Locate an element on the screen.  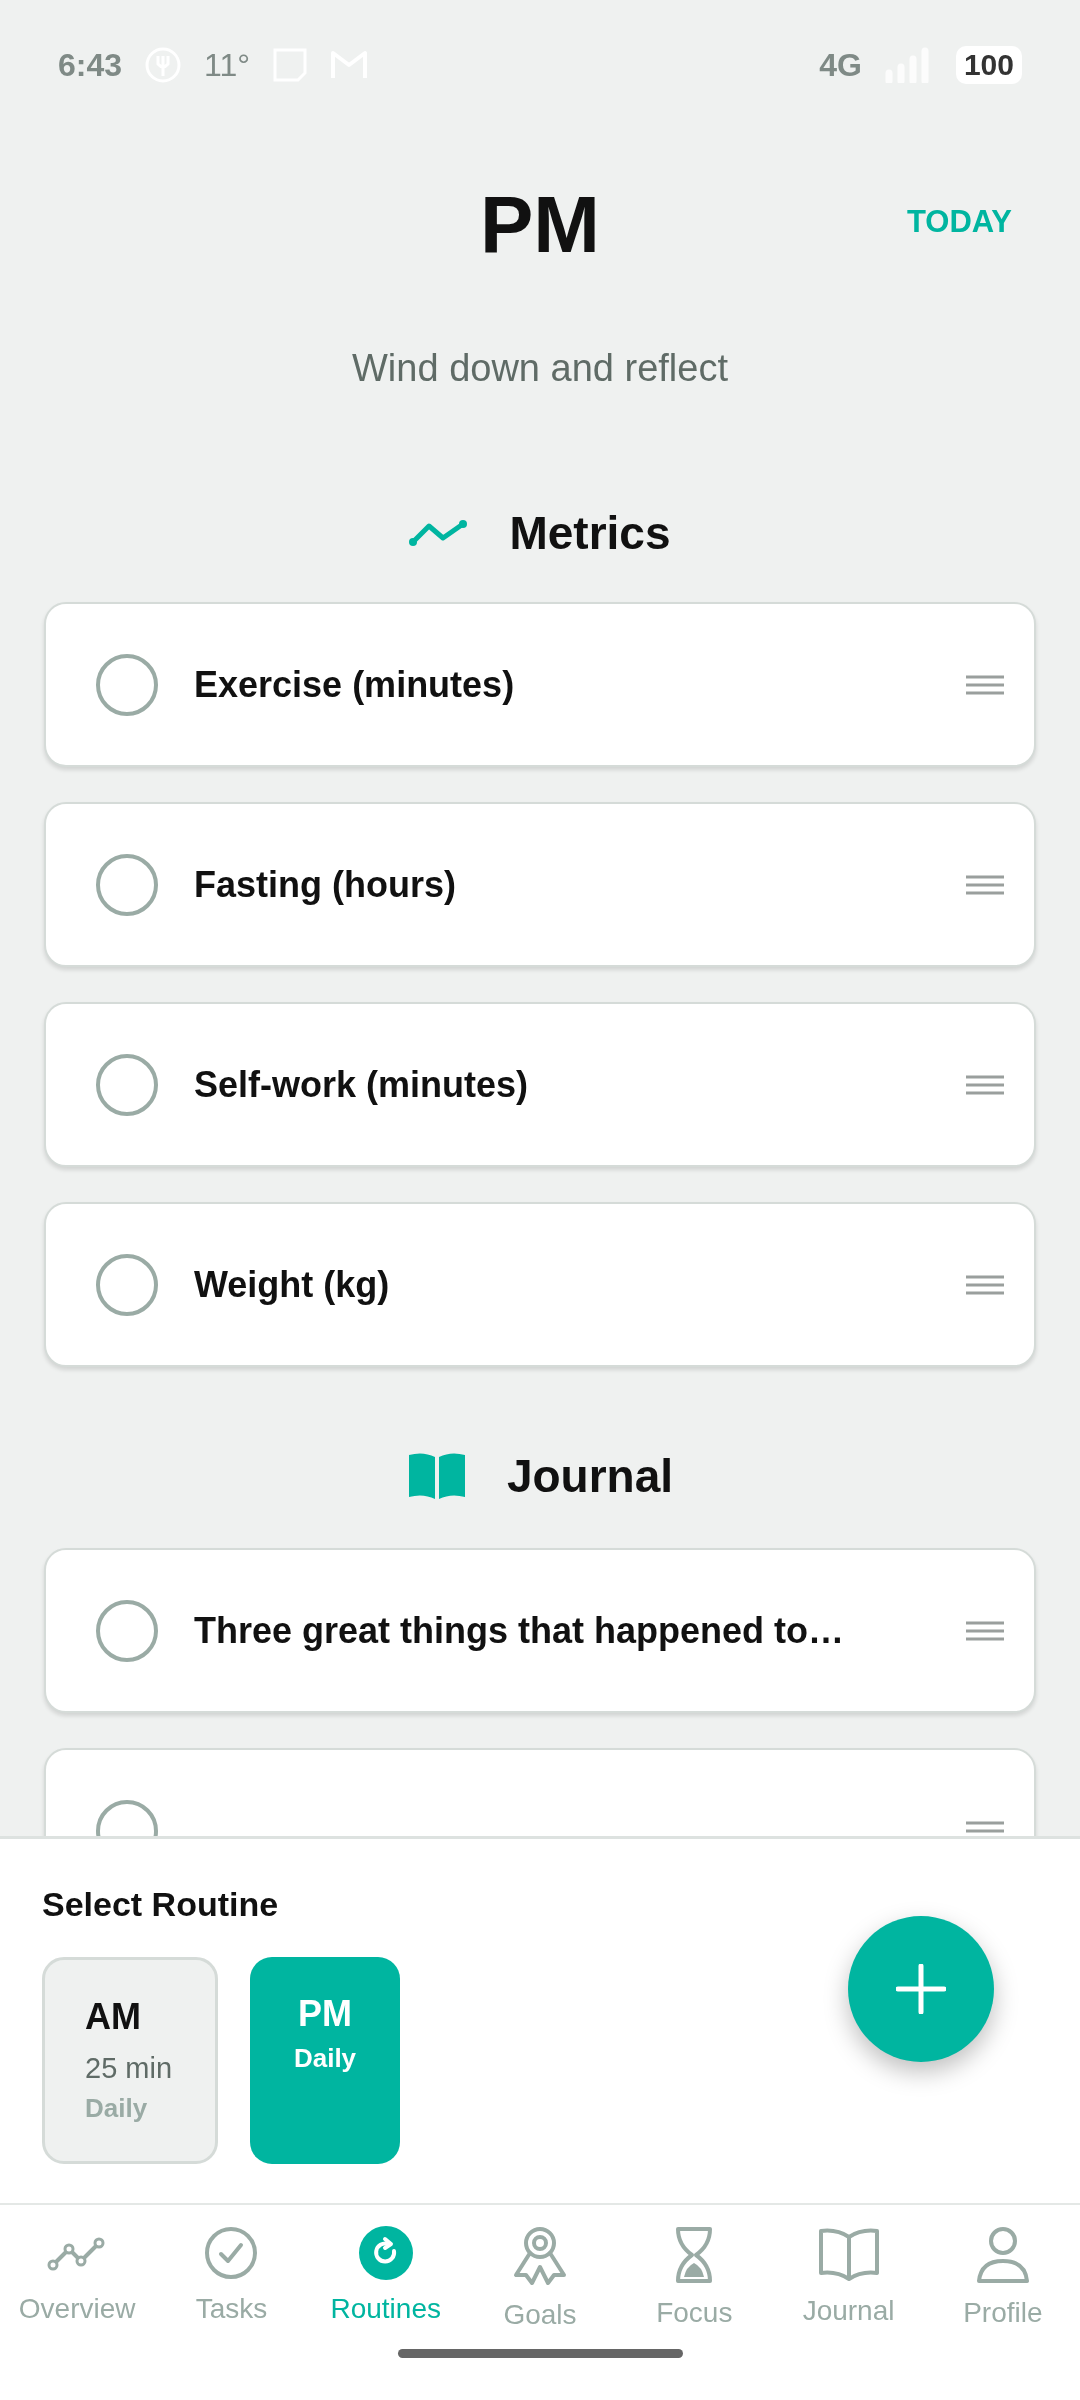
routine-duration: 25 min is located at coordinates (129, 2068).